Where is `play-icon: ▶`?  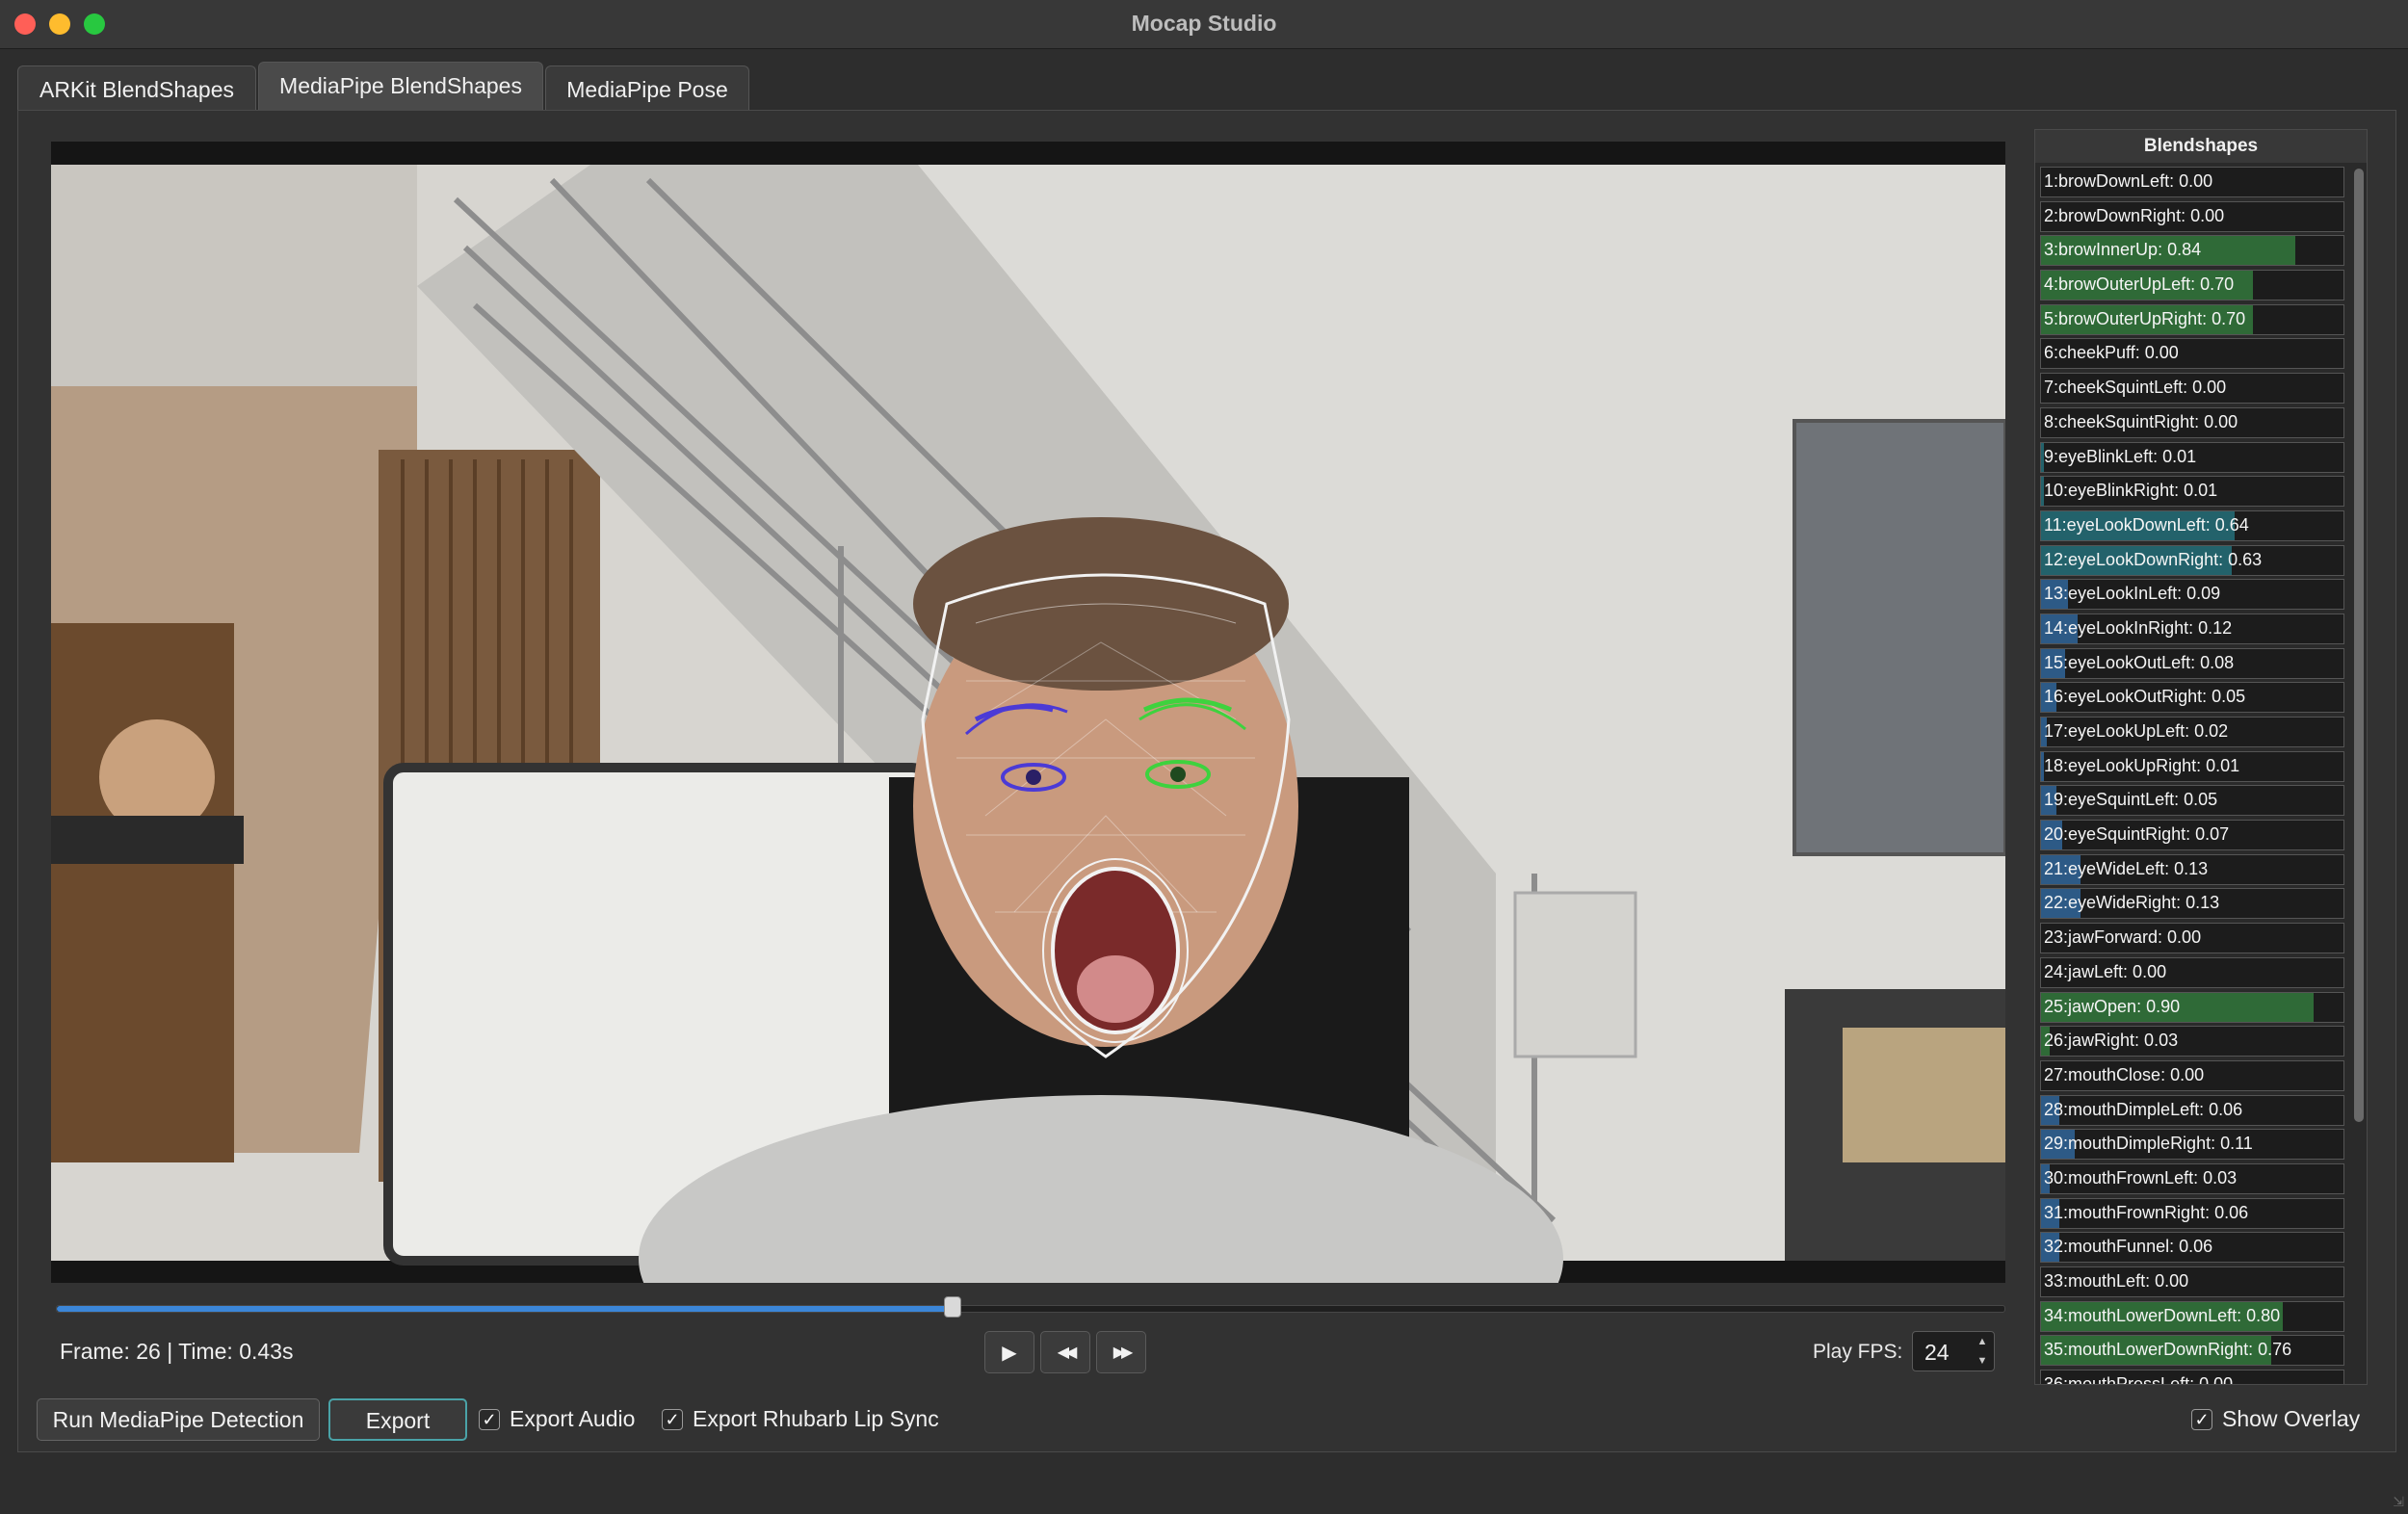
play-icon: ▶ is located at coordinates (1009, 1353).